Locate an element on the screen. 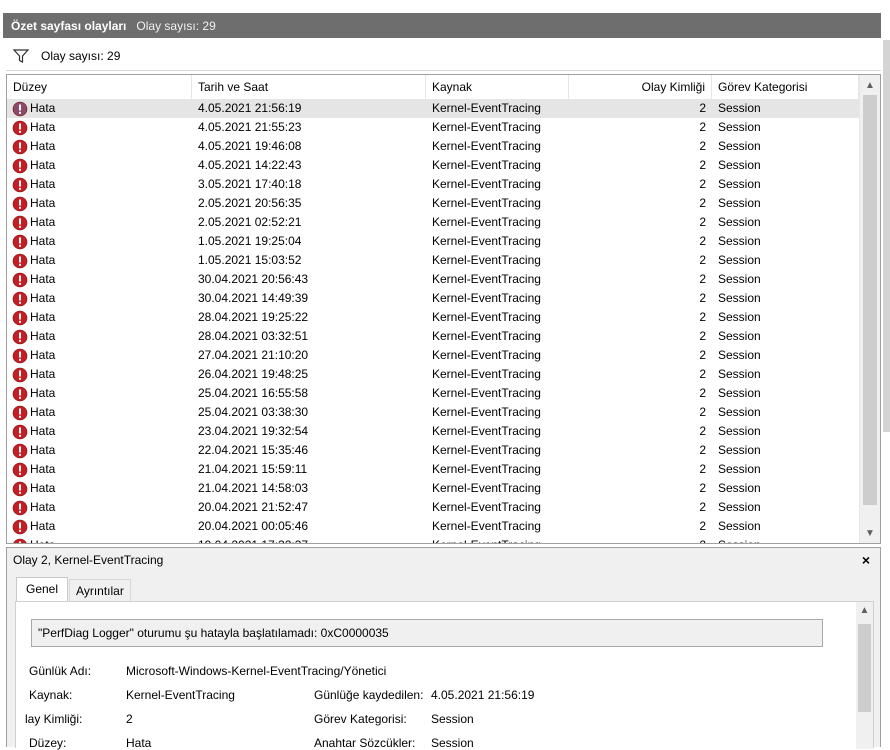 This screenshot has width=890, height=750. cell-datetime: 22.04.2021 15:35:46 is located at coordinates (253, 450).